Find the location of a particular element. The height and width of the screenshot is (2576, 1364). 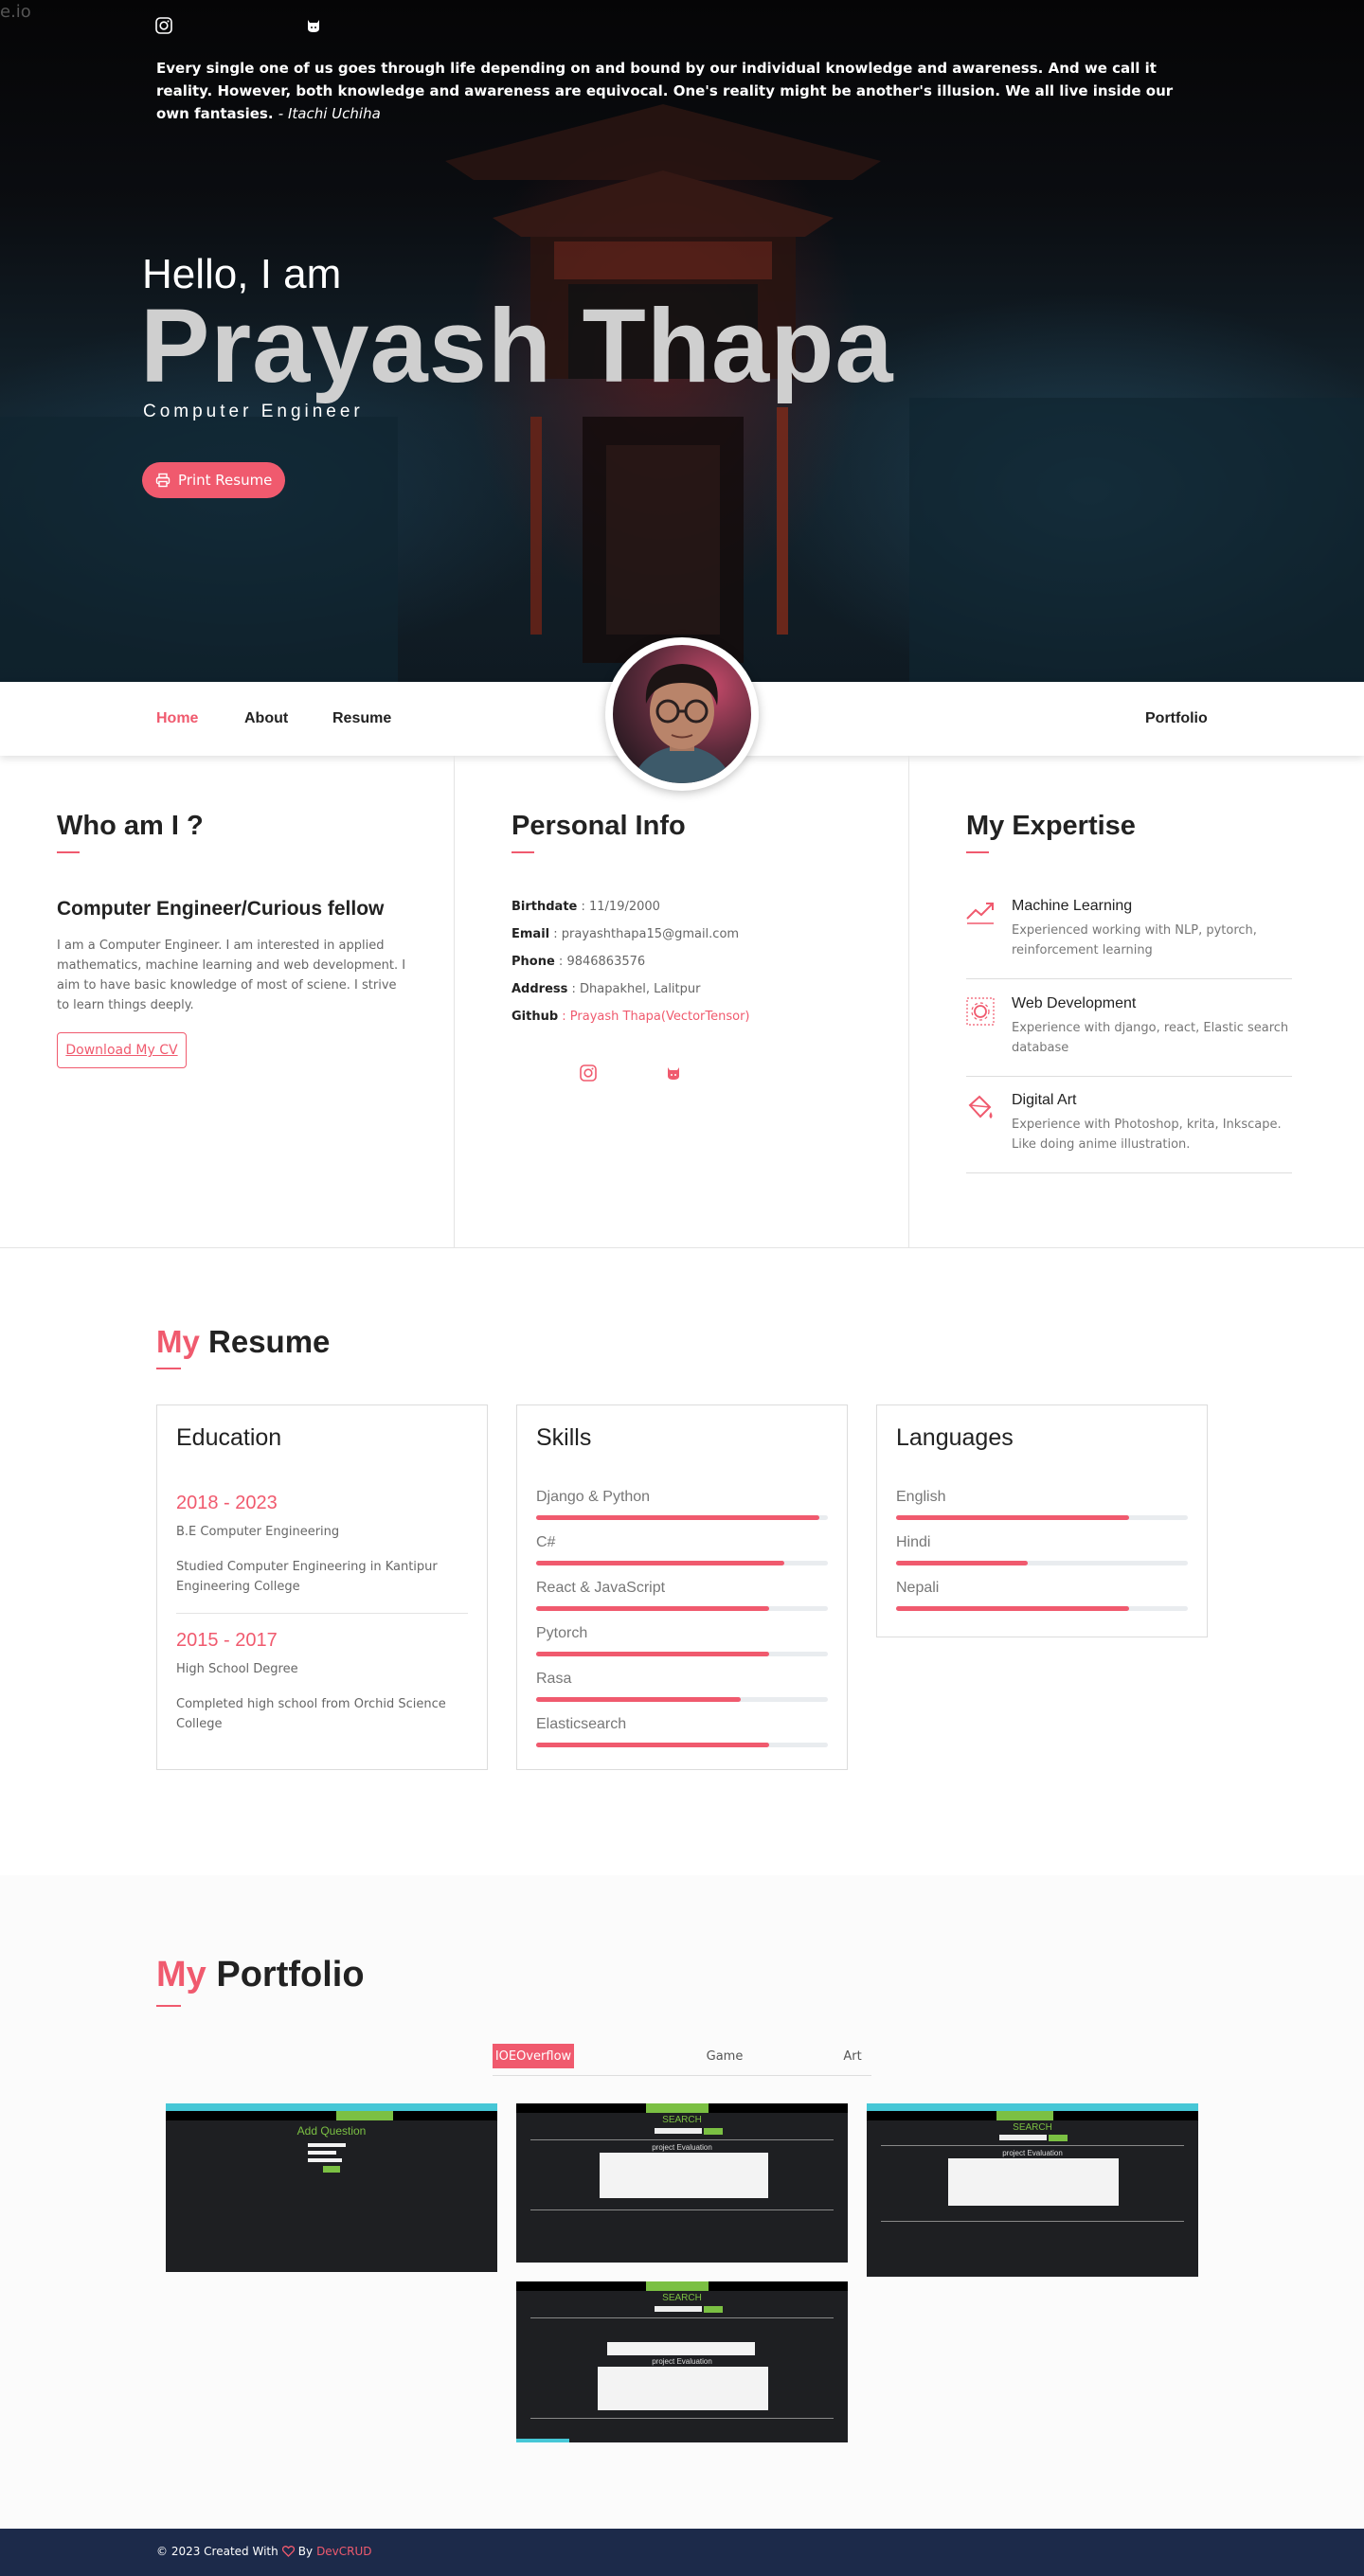

portfolio-filters: IOEOverflow Game Art is located at coordinates (682, 2060).